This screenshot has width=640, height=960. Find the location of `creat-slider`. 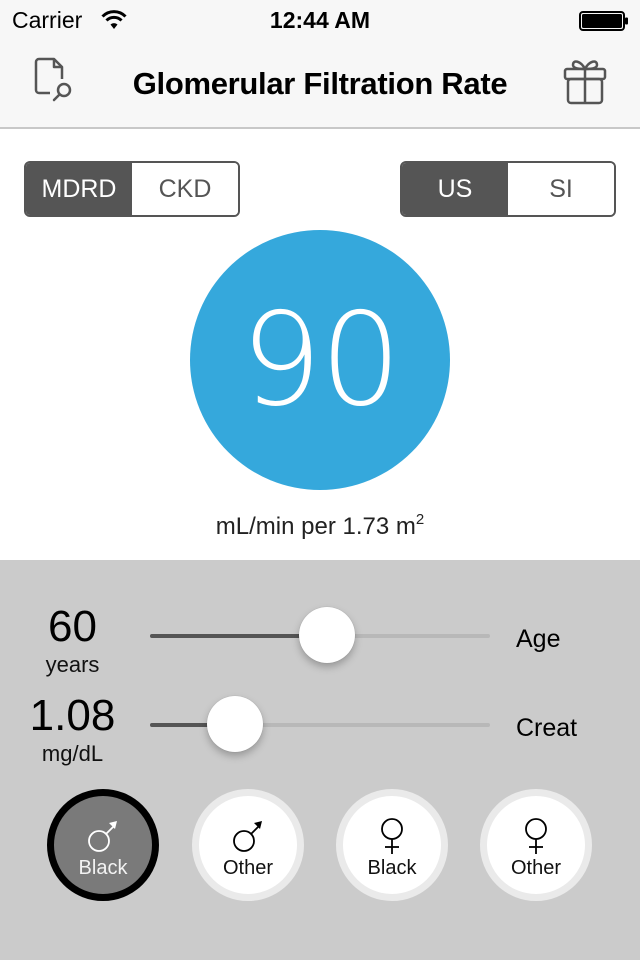

creat-slider is located at coordinates (320, 724).